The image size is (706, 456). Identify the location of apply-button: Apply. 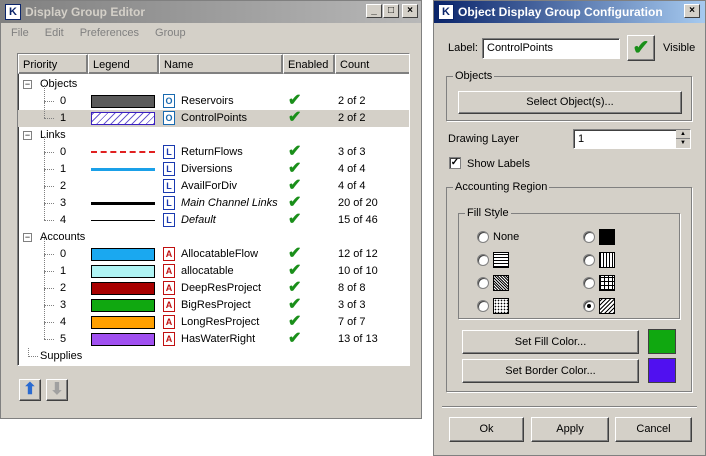
(570, 429).